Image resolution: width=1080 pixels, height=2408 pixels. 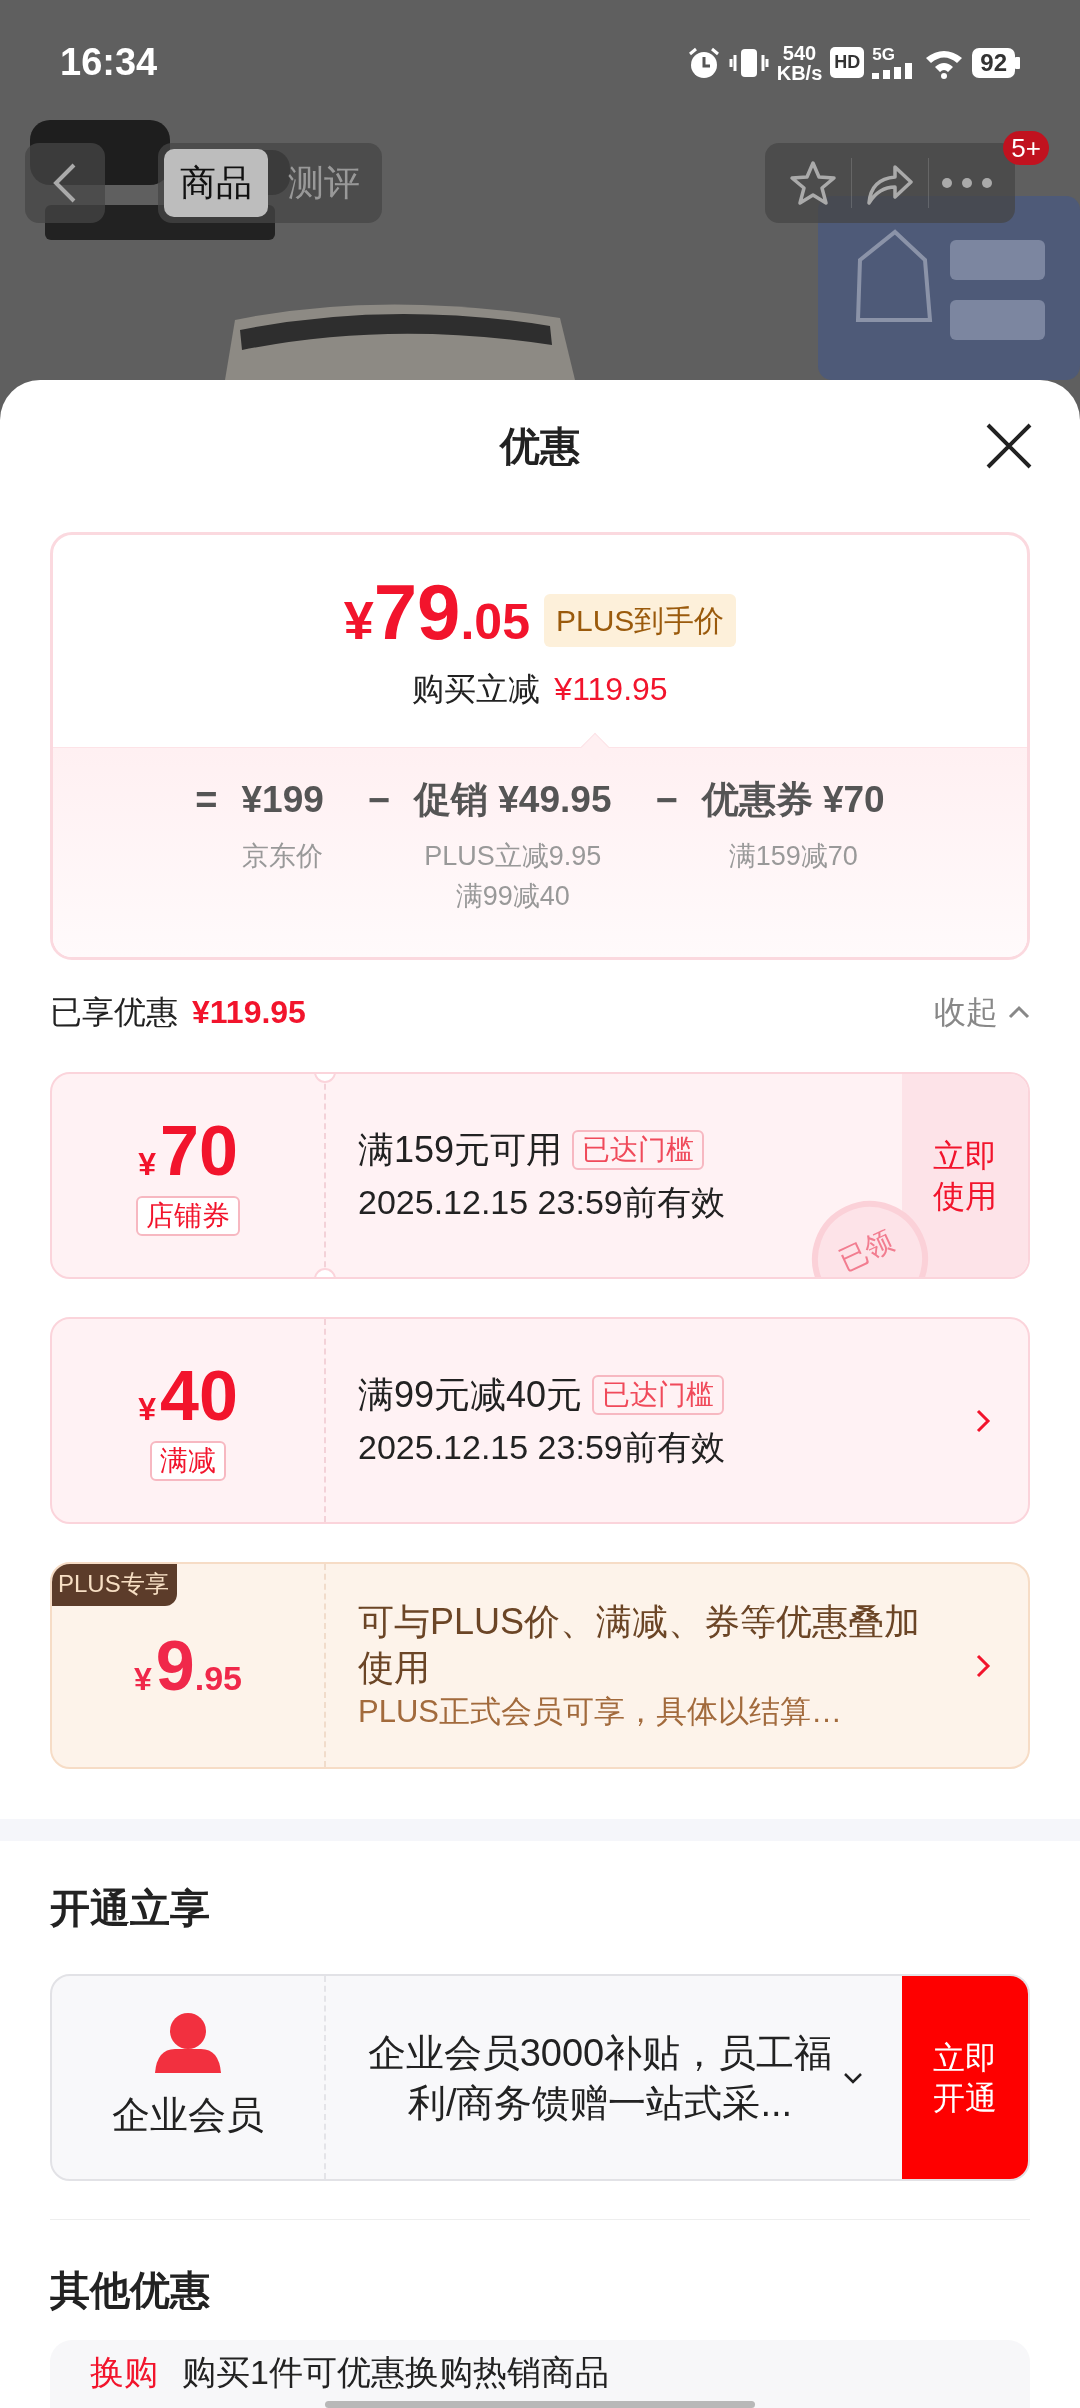 I want to click on enjoyed-label: 已享优惠, so click(x=114, y=1012).